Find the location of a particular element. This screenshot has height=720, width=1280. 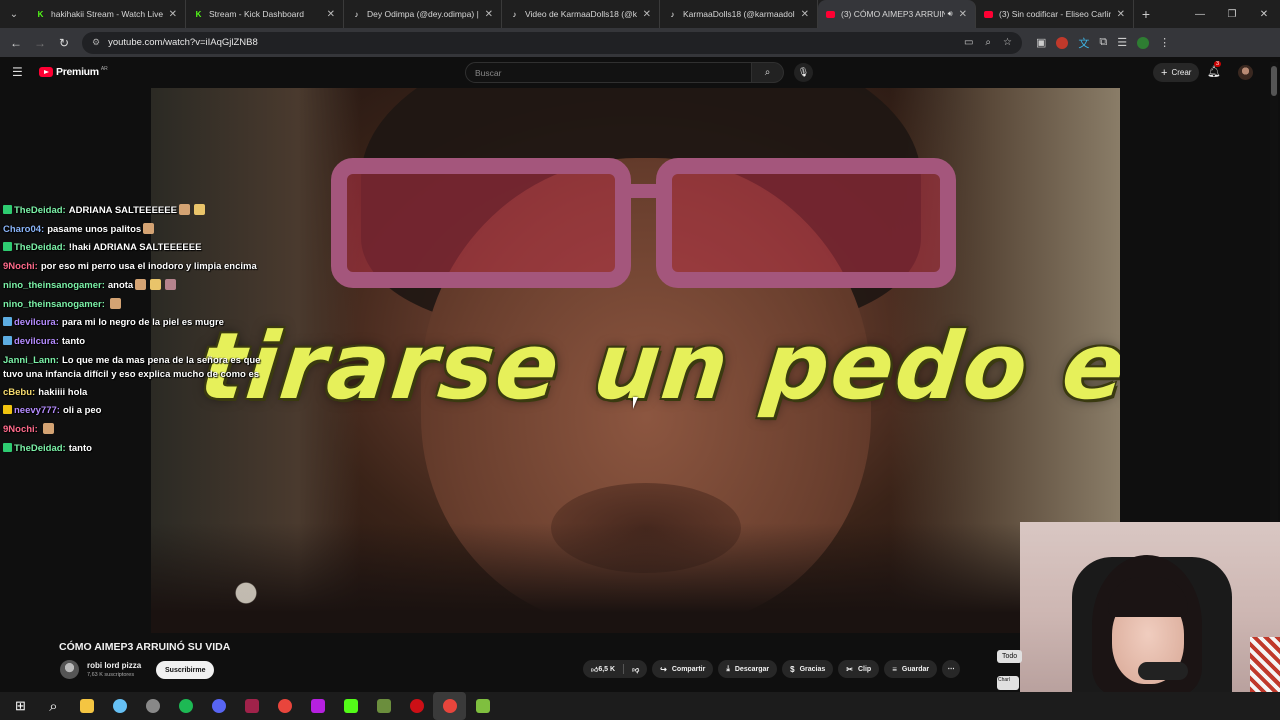

spotify-icon is located at coordinates (185, 706).